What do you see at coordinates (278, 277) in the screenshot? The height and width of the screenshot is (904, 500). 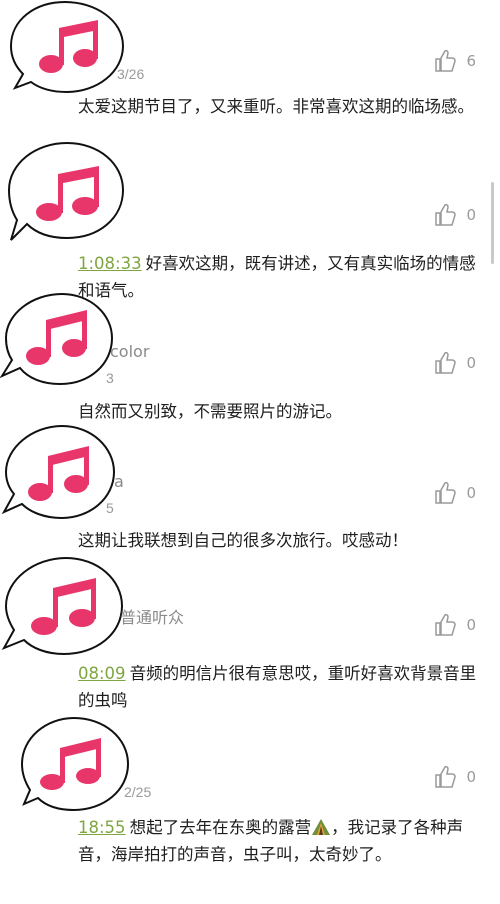 I see `comment-text: 1:08:33 好喜欢这期，既有讲述，又有真实临场的情感和语气。` at bounding box center [278, 277].